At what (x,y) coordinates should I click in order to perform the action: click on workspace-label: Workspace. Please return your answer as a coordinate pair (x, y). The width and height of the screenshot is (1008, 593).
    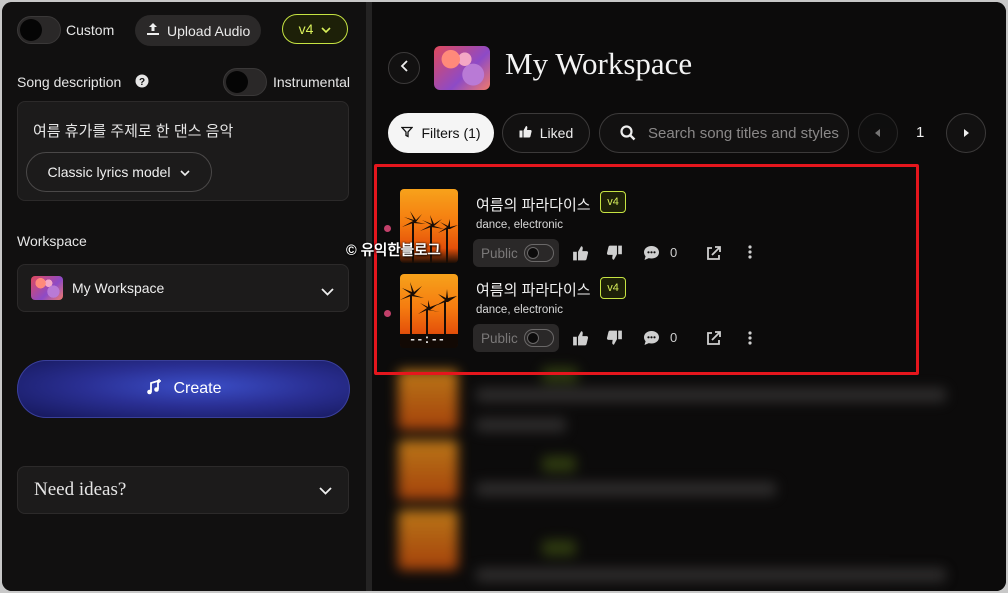
    Looking at the image, I should click on (52, 241).